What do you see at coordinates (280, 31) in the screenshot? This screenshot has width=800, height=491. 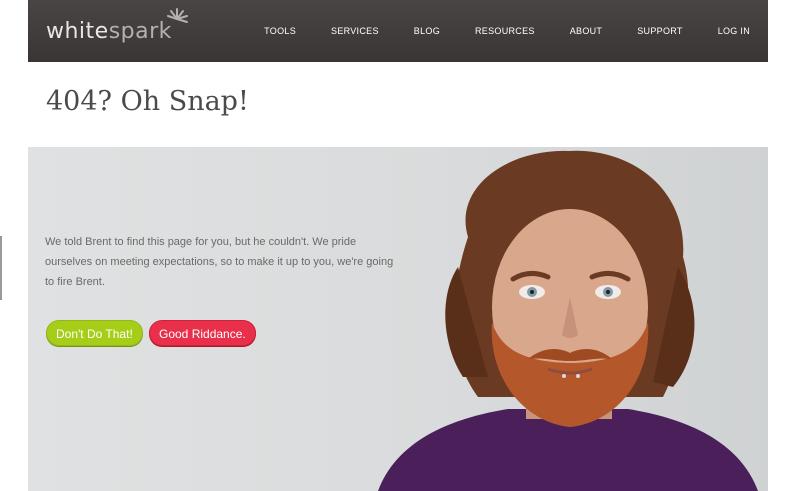 I see `nav-item-tools: TOOLS` at bounding box center [280, 31].